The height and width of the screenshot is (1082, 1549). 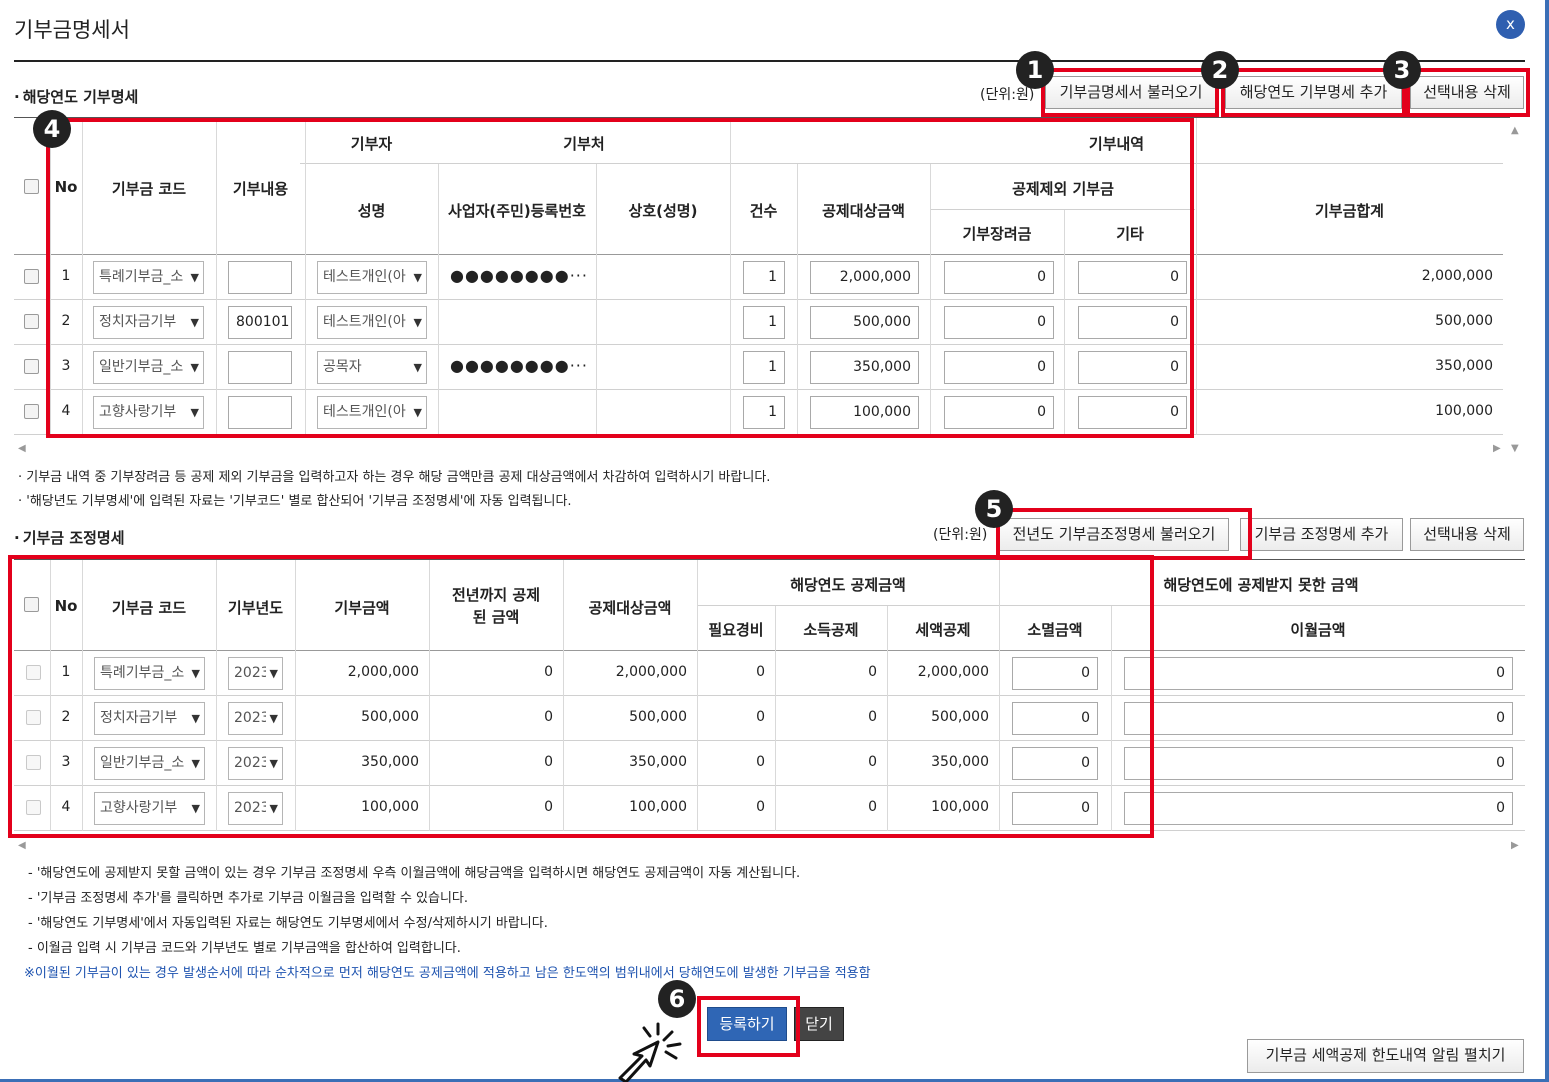 I want to click on load-previous-adjustment-button: 전년도 기부금조정명세 불러오기, so click(x=1114, y=534).